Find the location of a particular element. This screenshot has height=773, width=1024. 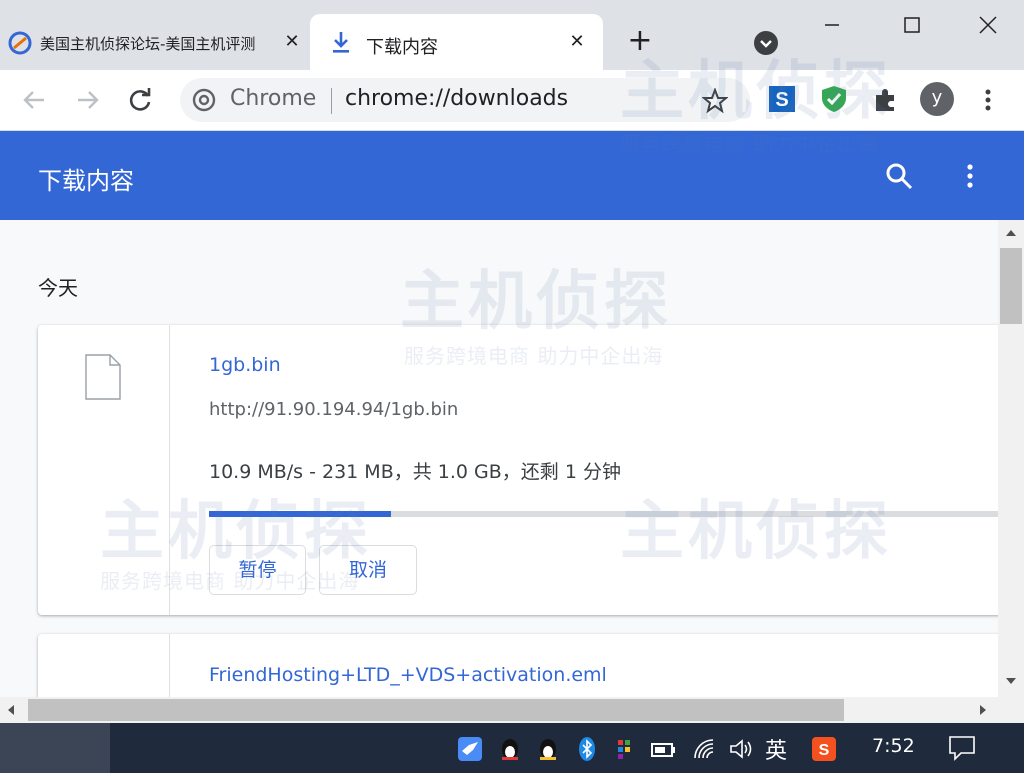

taskbar: 英 S 7:52 is located at coordinates (512, 748).